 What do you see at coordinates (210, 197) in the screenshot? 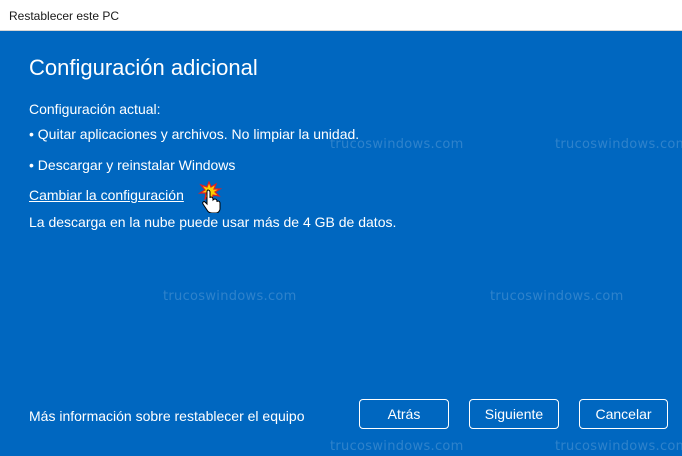
I see `hand-cursor-icon` at bounding box center [210, 197].